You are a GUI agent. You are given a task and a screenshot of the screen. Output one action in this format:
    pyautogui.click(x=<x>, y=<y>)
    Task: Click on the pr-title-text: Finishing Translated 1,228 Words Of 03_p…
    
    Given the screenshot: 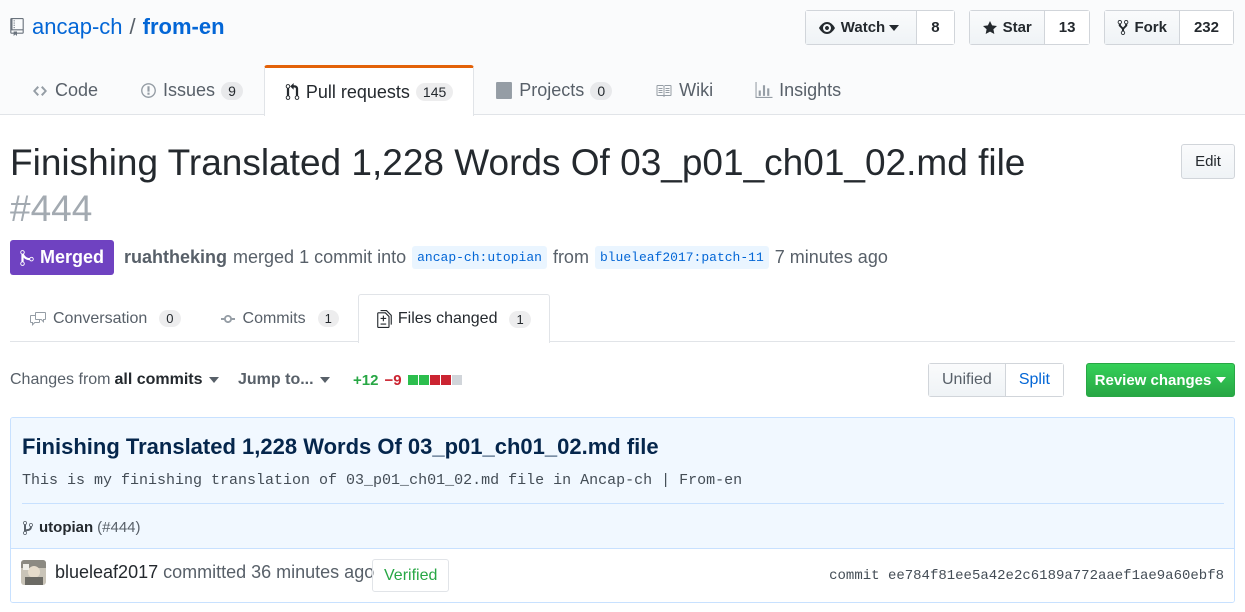 What is the action you would take?
    pyautogui.click(x=518, y=162)
    